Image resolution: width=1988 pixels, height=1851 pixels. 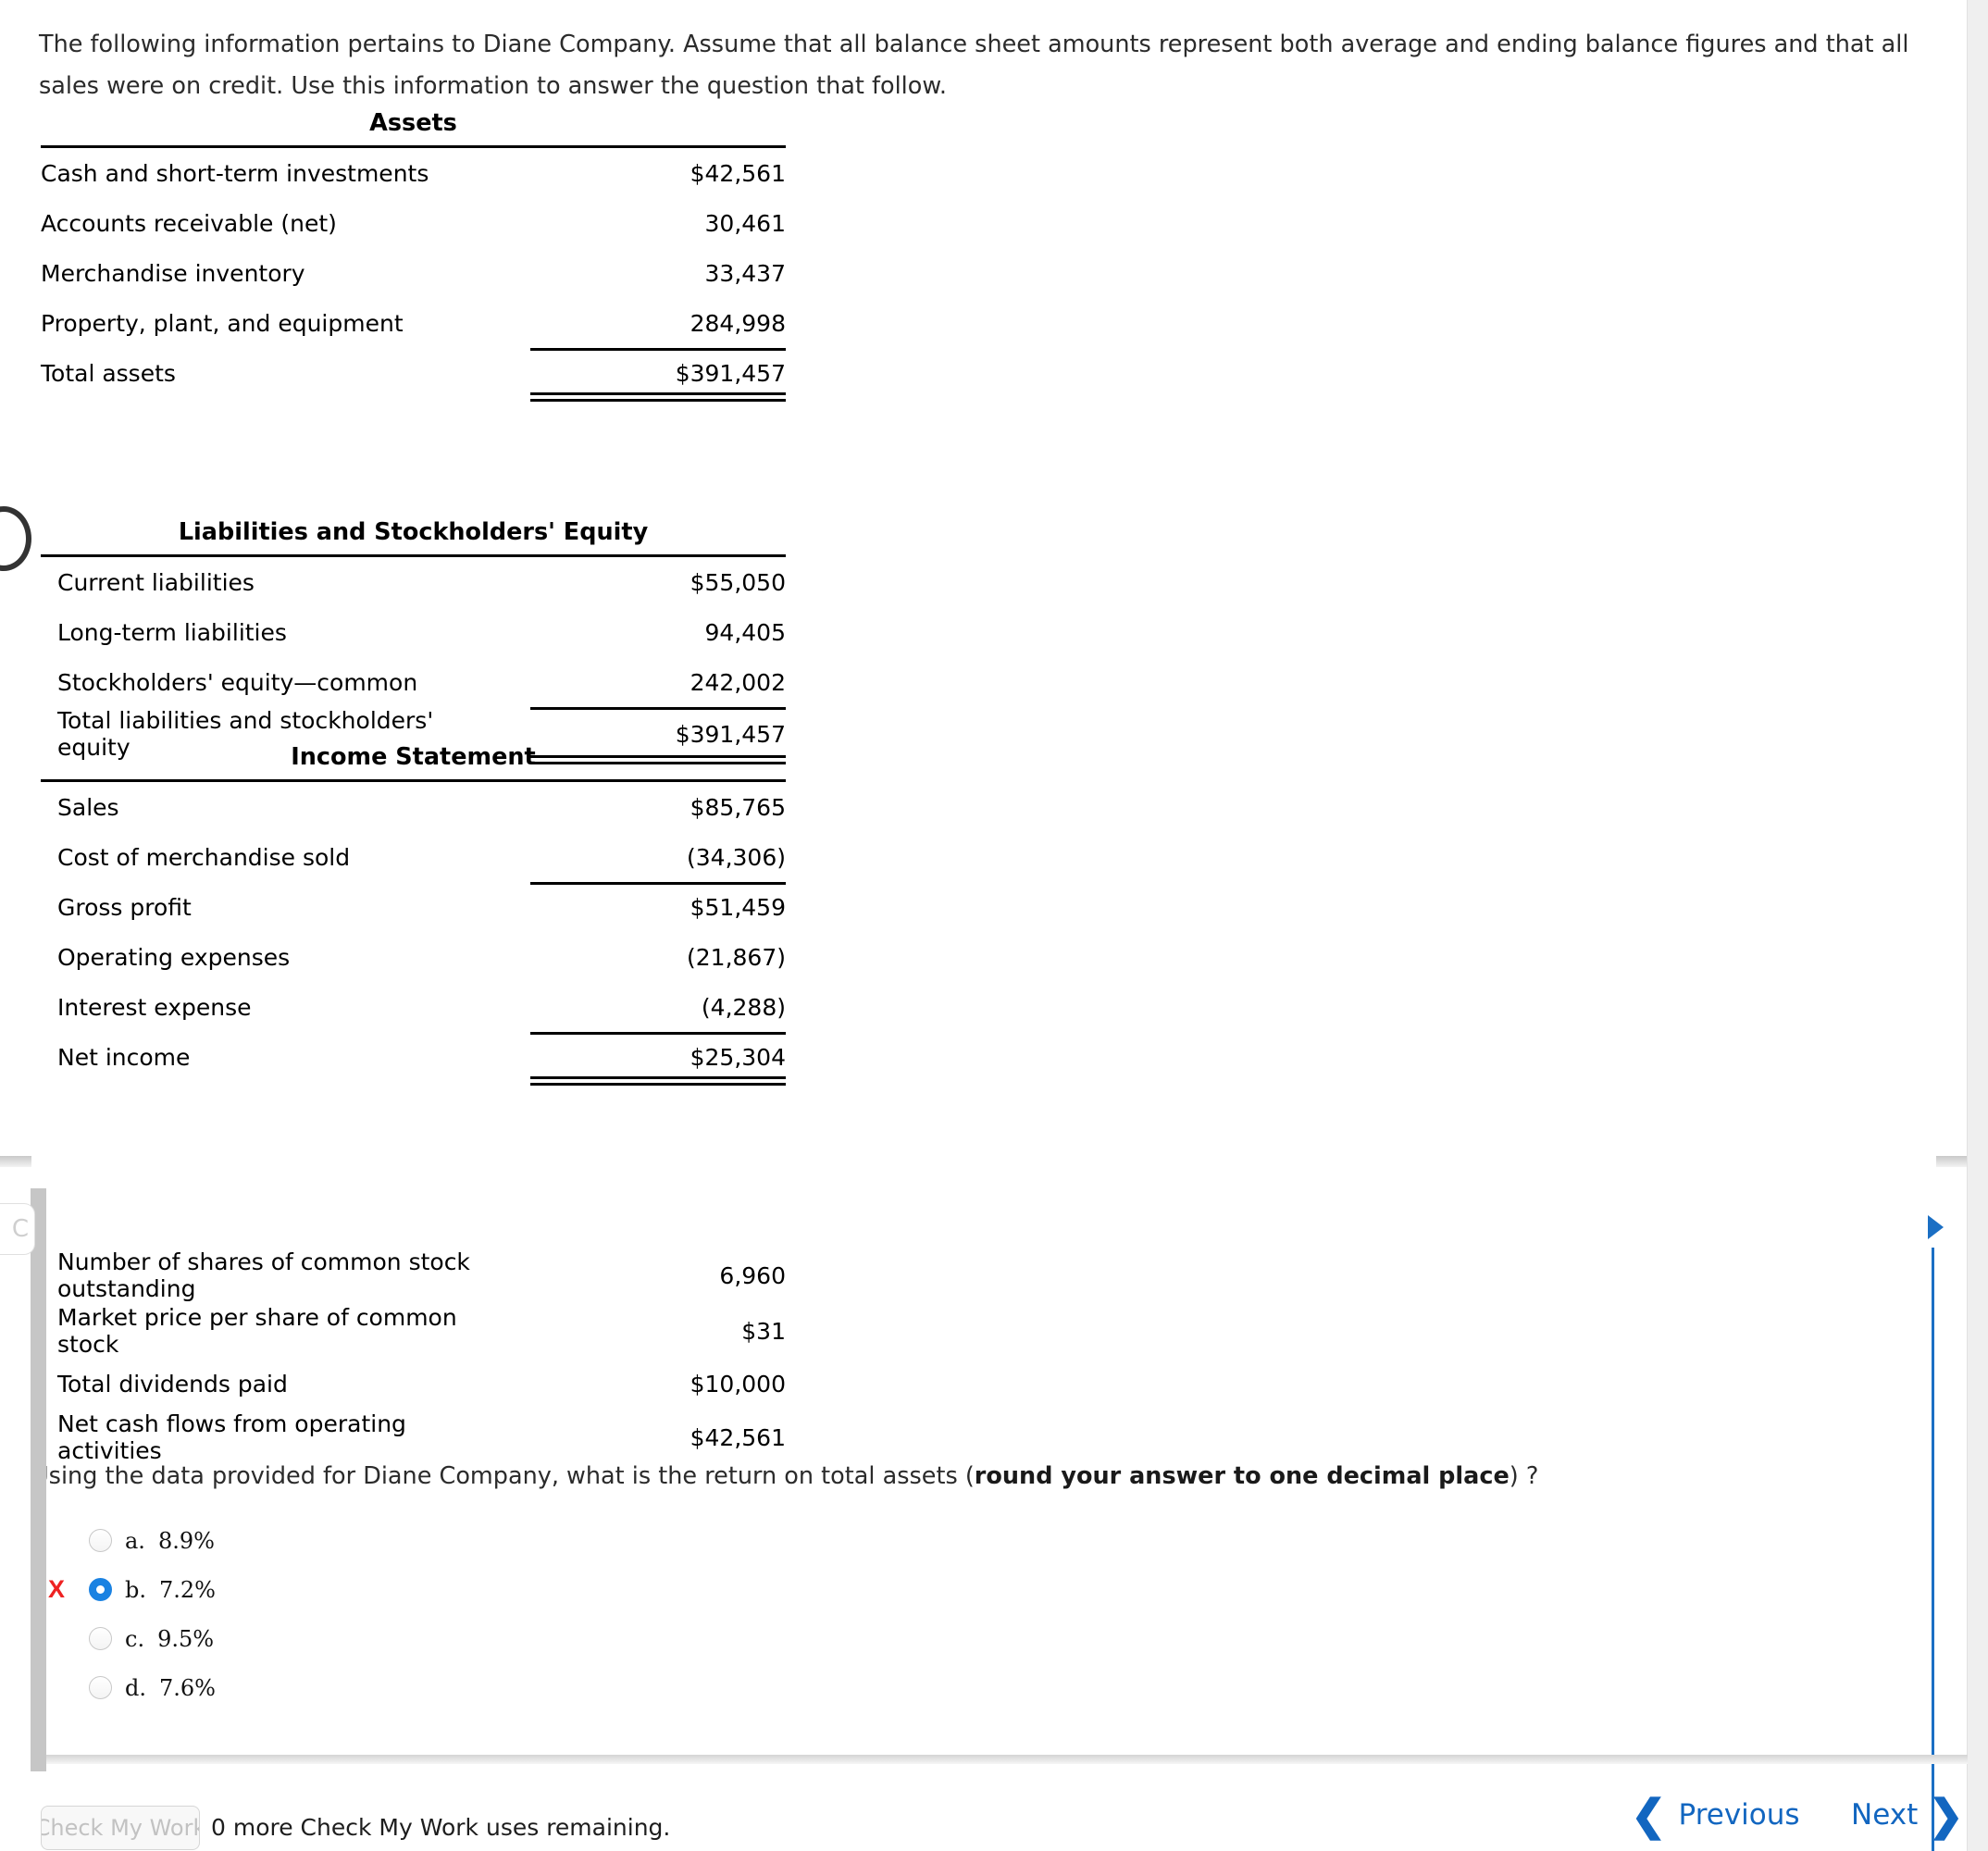 What do you see at coordinates (413, 123) in the screenshot?
I see `statement-title: Assets` at bounding box center [413, 123].